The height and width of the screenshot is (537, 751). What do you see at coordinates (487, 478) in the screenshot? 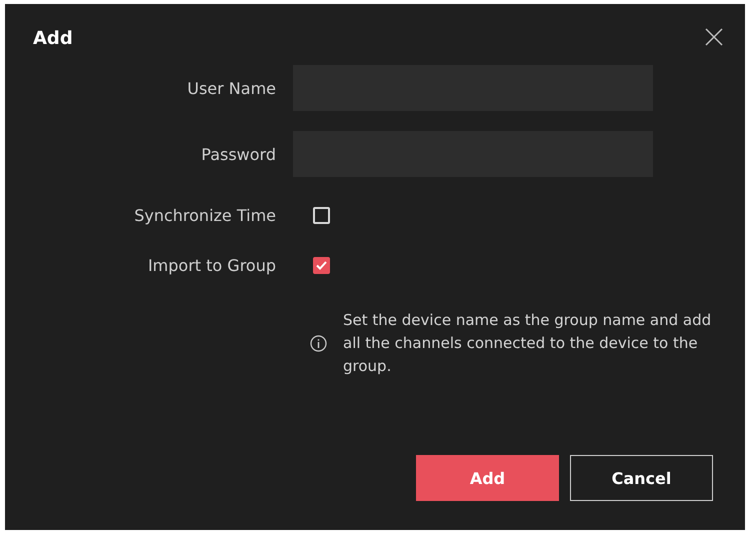
I see `add-button: Add` at bounding box center [487, 478].